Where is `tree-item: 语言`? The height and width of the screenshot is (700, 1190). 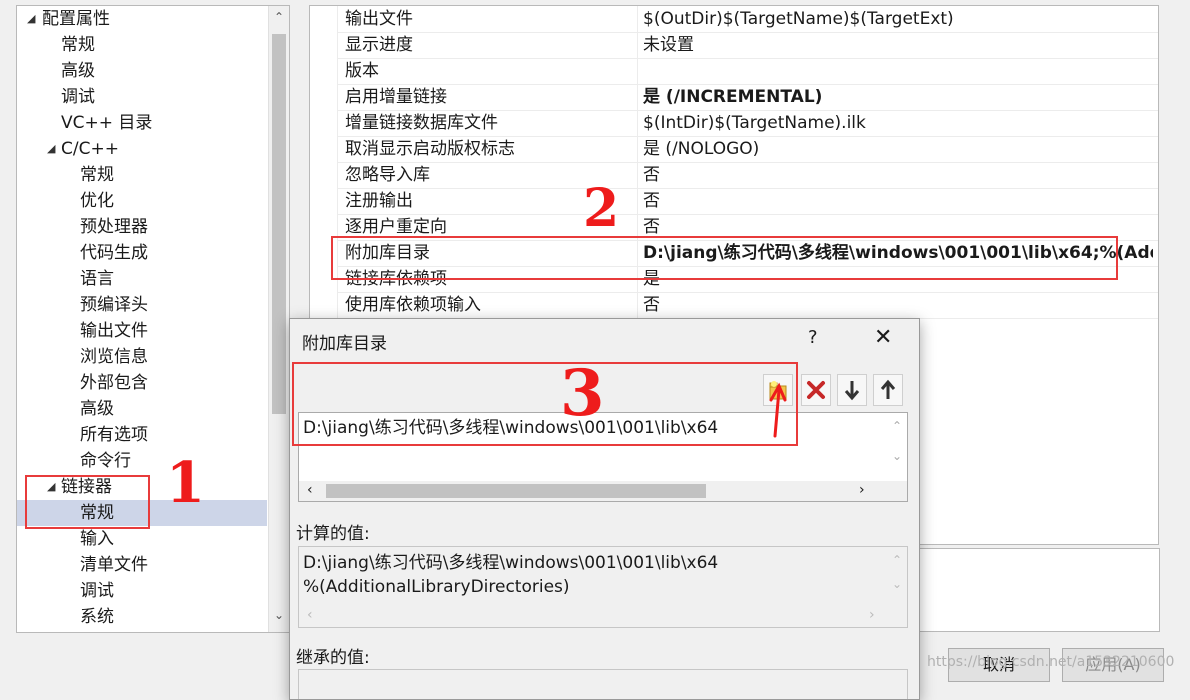 tree-item: 语言 is located at coordinates (142, 279).